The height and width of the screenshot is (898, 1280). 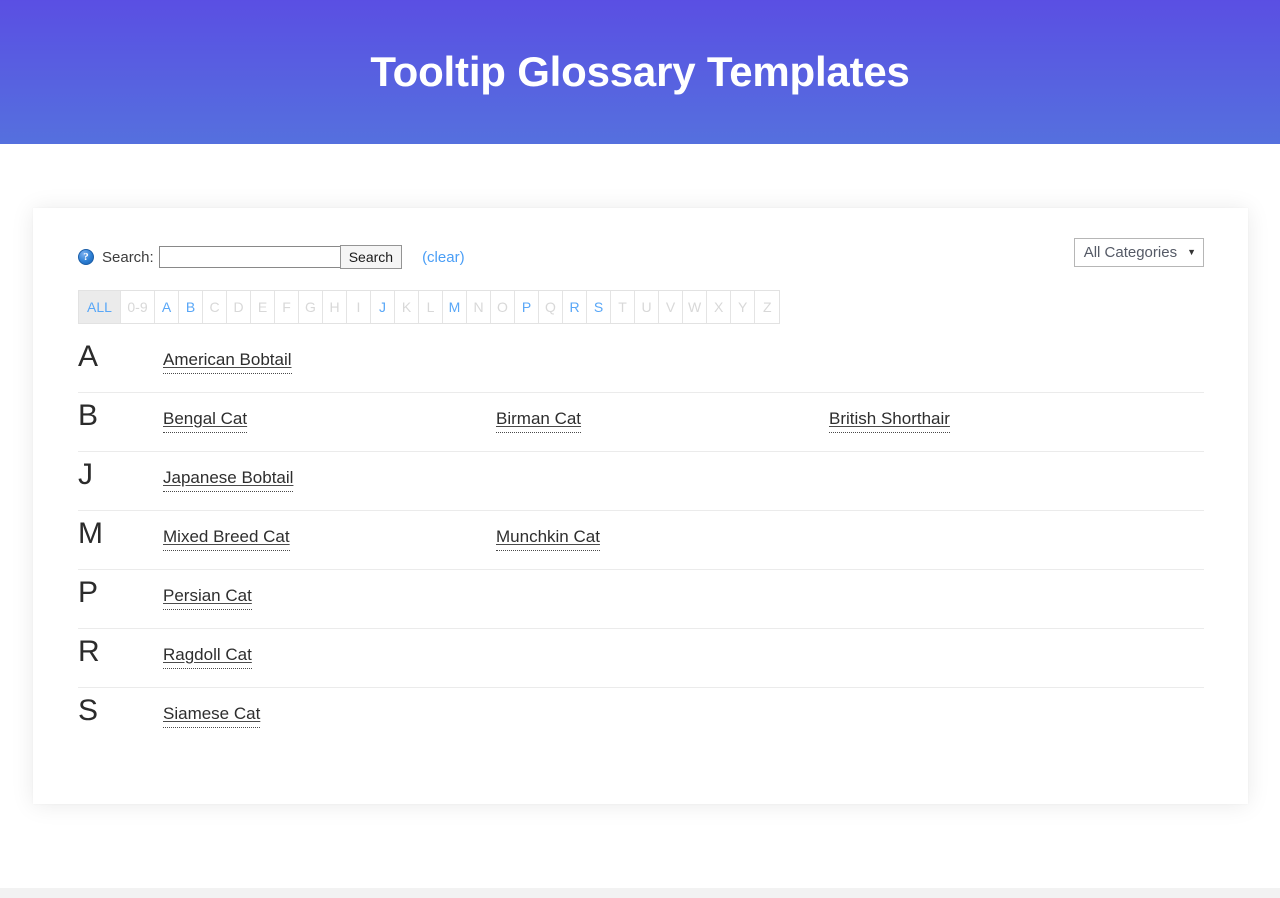 I want to click on alpha-filter-k: K, so click(x=407, y=307).